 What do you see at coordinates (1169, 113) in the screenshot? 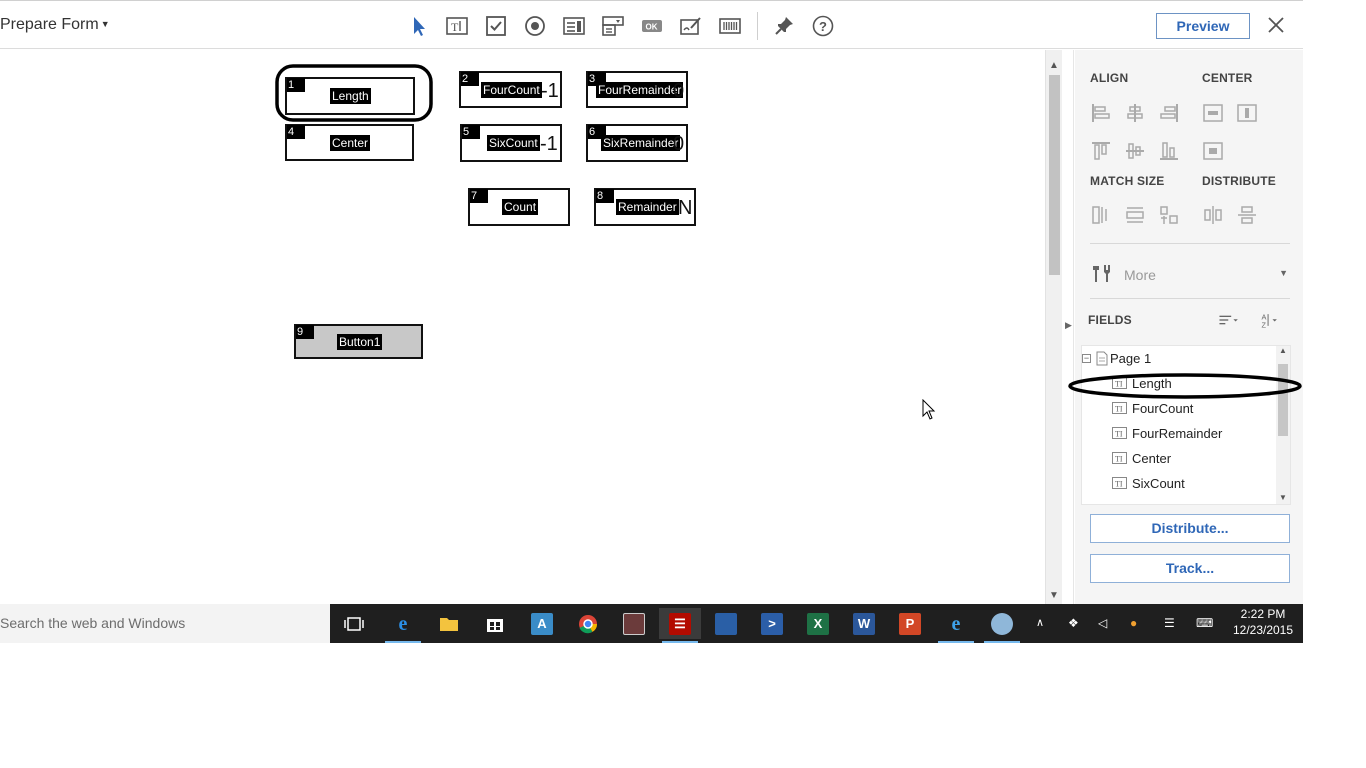
I see `align-right-icon` at bounding box center [1169, 113].